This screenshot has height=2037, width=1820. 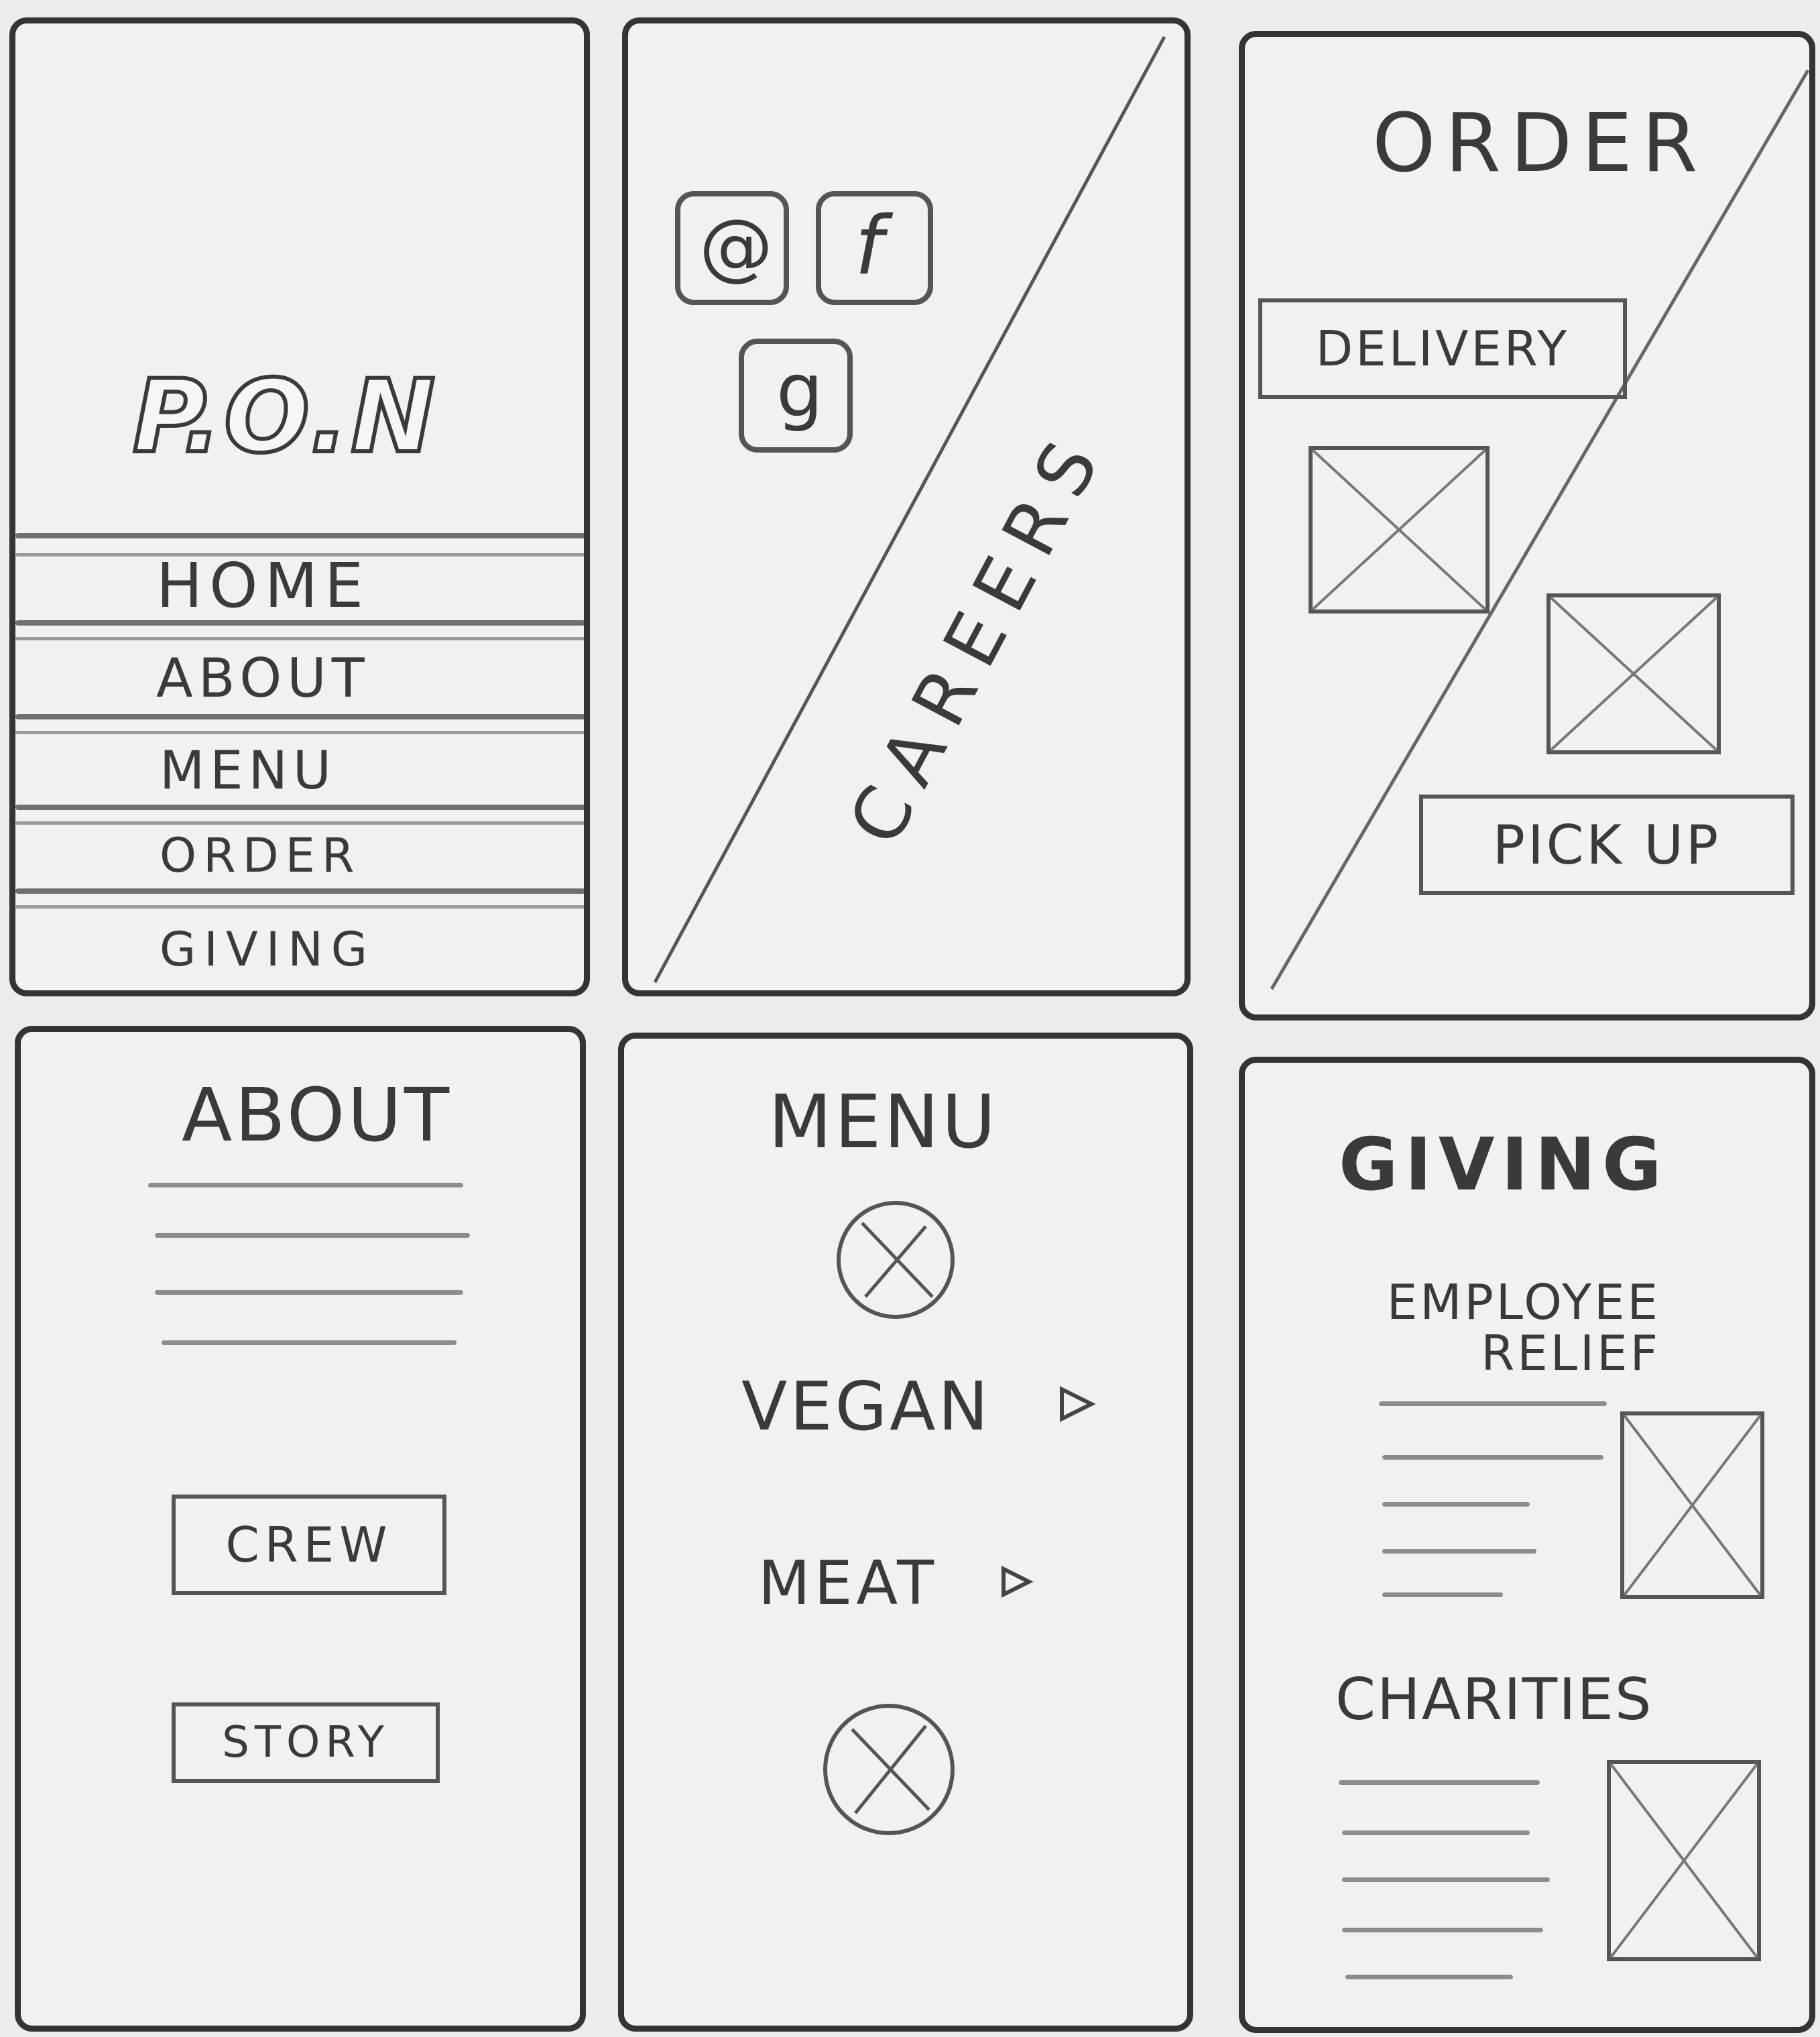 I want to click on nav-item-menu: MENU, so click(x=248, y=771).